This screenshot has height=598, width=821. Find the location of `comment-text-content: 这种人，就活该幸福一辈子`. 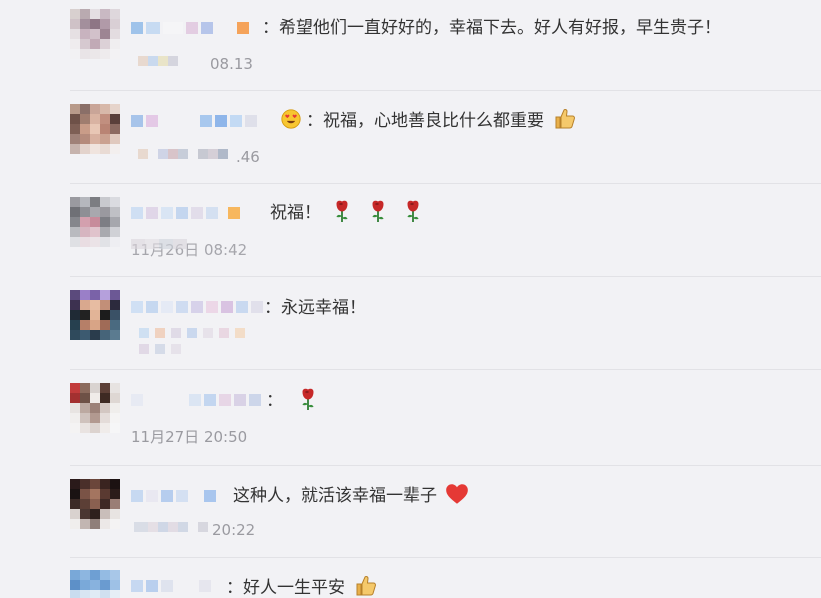

comment-text-content: 这种人，就活该幸福一辈子 is located at coordinates (335, 496).